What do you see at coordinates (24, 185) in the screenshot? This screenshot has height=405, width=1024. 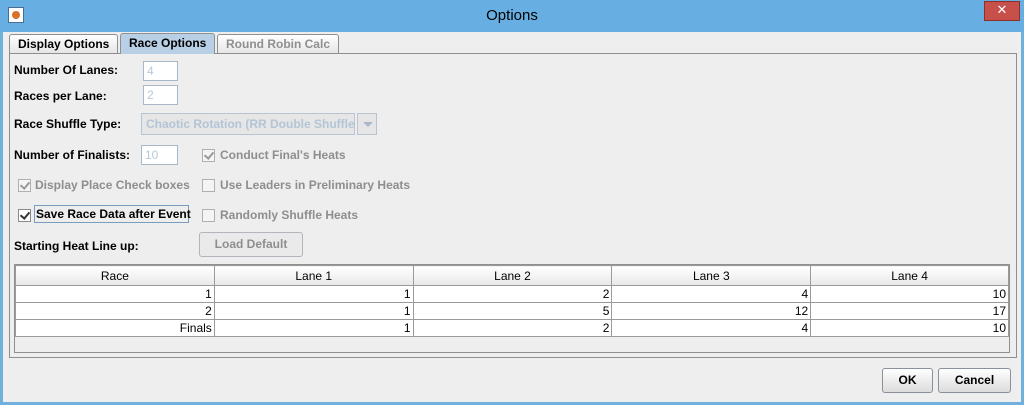 I see `display-place-checkbox` at bounding box center [24, 185].